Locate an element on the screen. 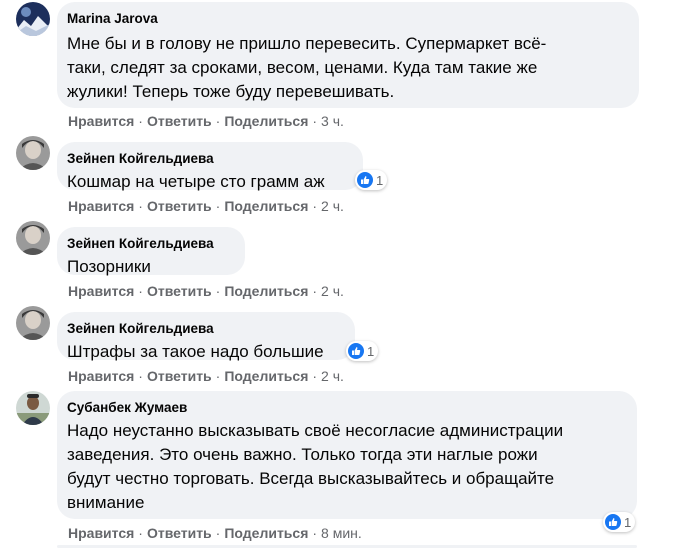  comment-bubble: Зейнеп Койгельдиева Позорники is located at coordinates (151, 251).